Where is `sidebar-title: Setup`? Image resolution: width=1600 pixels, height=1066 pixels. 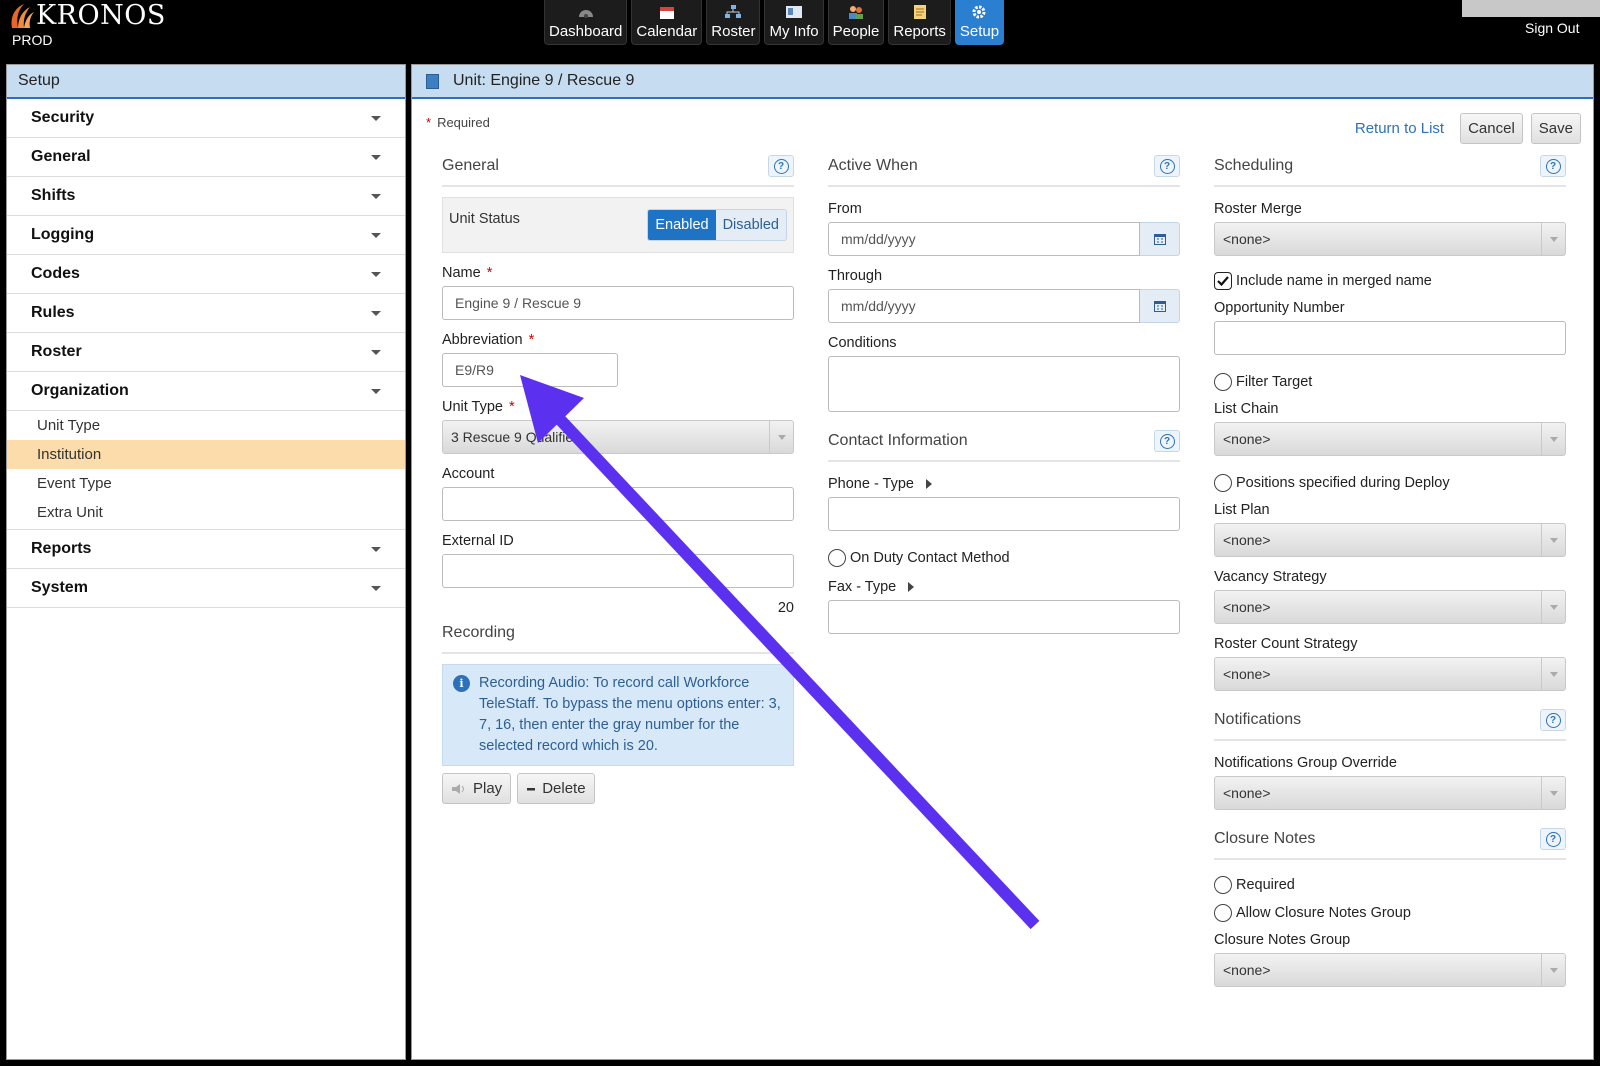 sidebar-title: Setup is located at coordinates (206, 82).